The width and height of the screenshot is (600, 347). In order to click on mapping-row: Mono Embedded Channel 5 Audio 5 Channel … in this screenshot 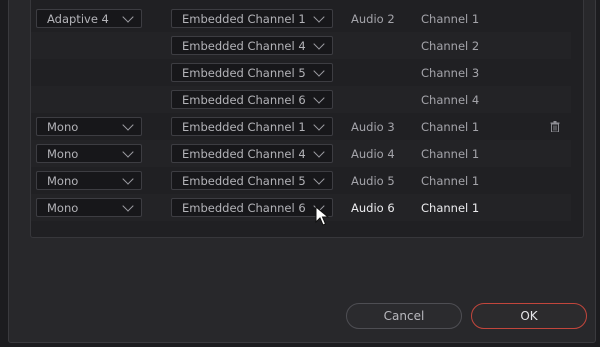, I will do `click(301, 180)`.